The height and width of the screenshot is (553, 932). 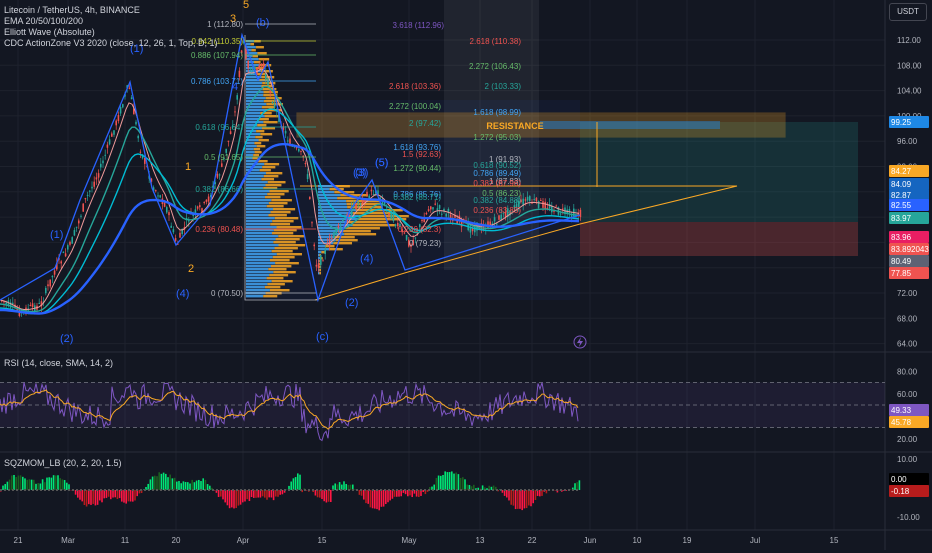 What do you see at coordinates (907, 293) in the screenshot?
I see `price-axis-label: 72.00` at bounding box center [907, 293].